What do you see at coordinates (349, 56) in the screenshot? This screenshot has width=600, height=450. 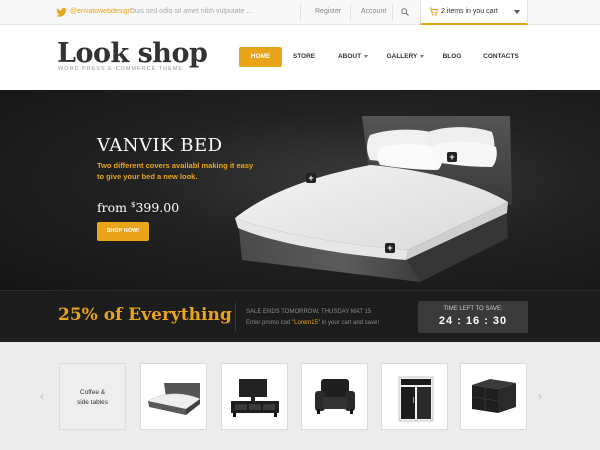 I see `nav-about-label: ABOUT` at bounding box center [349, 56].